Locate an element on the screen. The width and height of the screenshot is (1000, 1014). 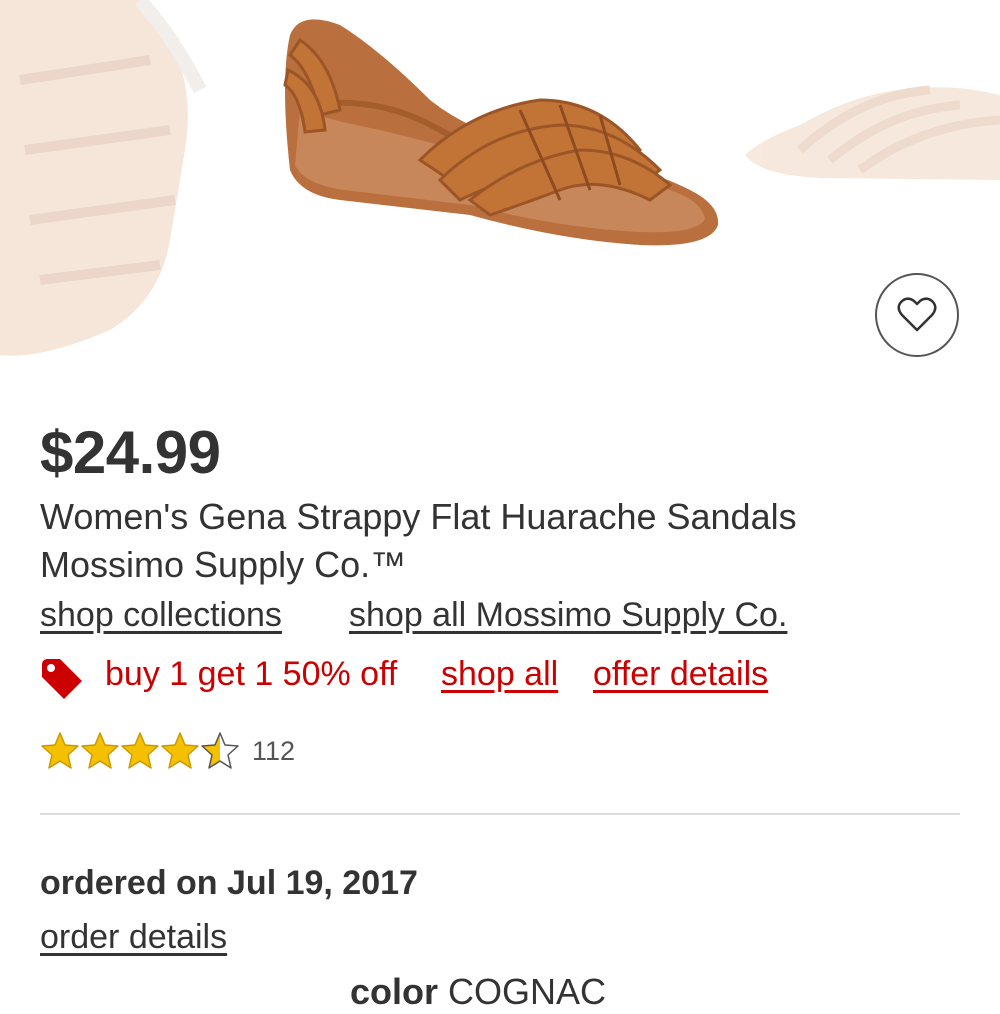
previous-product-image is located at coordinates (103, 178).